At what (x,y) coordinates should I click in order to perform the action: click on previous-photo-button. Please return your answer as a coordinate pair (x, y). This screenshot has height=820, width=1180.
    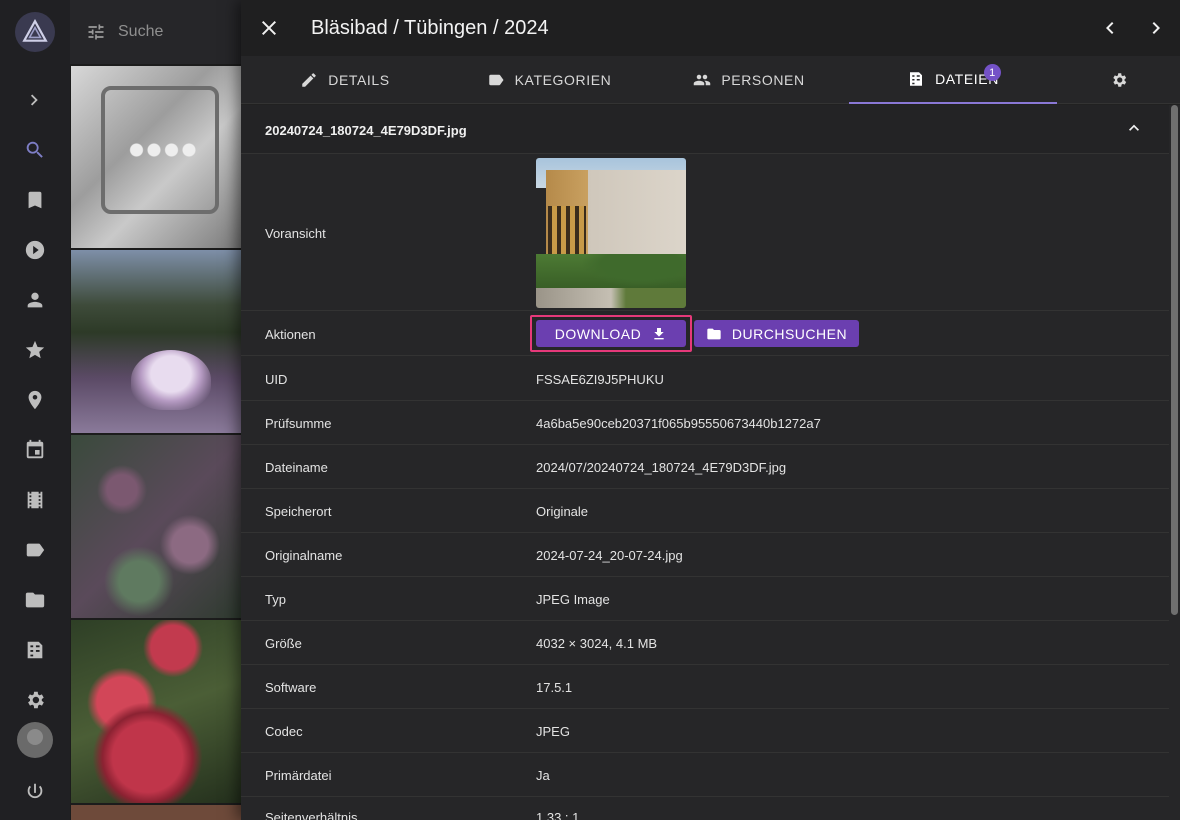
    Looking at the image, I should click on (1110, 28).